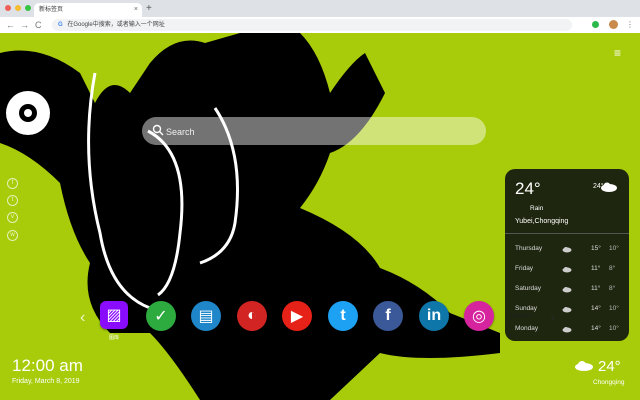  Describe the element at coordinates (88, 10) in the screenshot. I see `browser-tab: 新标签页 ×` at that location.